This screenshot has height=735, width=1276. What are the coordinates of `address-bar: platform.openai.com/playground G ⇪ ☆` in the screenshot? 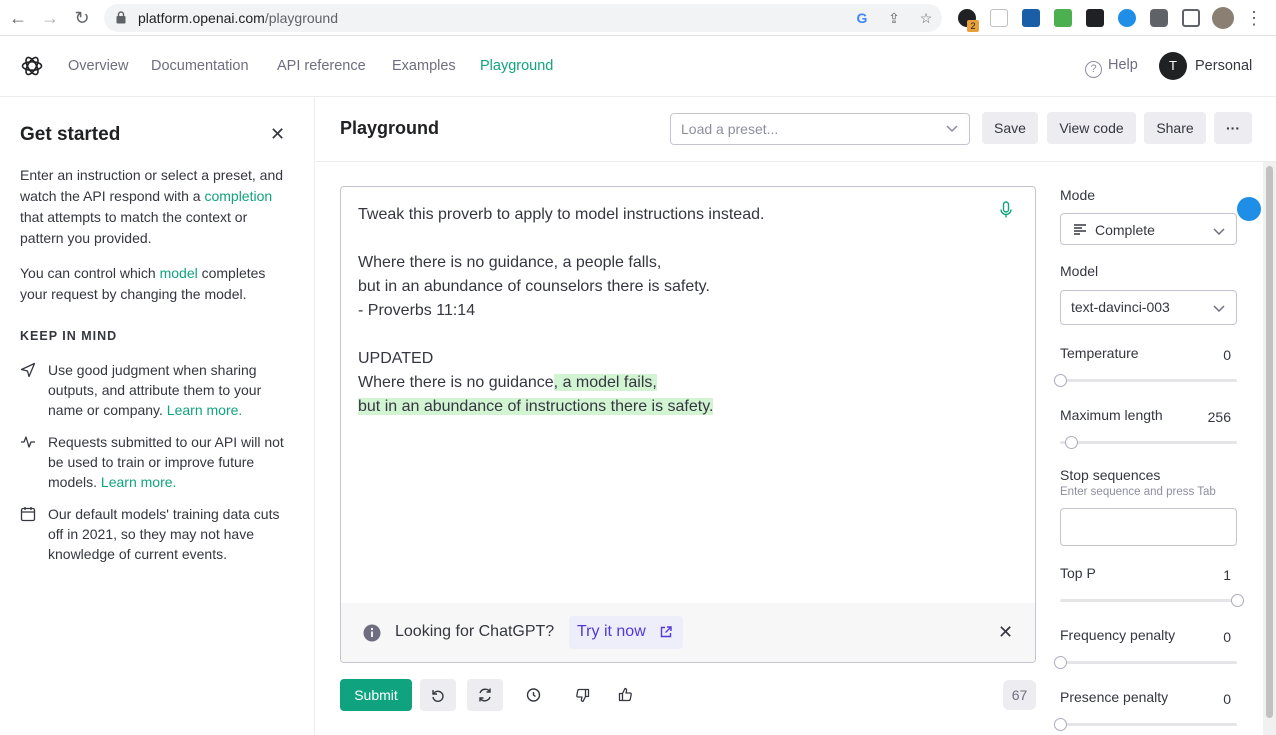 It's located at (523, 18).